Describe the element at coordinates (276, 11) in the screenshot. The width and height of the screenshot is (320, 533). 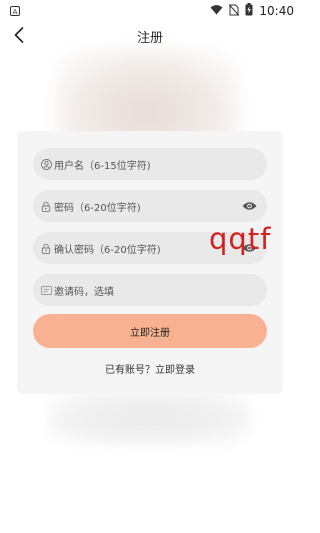
I see `clock: 10:40` at that location.